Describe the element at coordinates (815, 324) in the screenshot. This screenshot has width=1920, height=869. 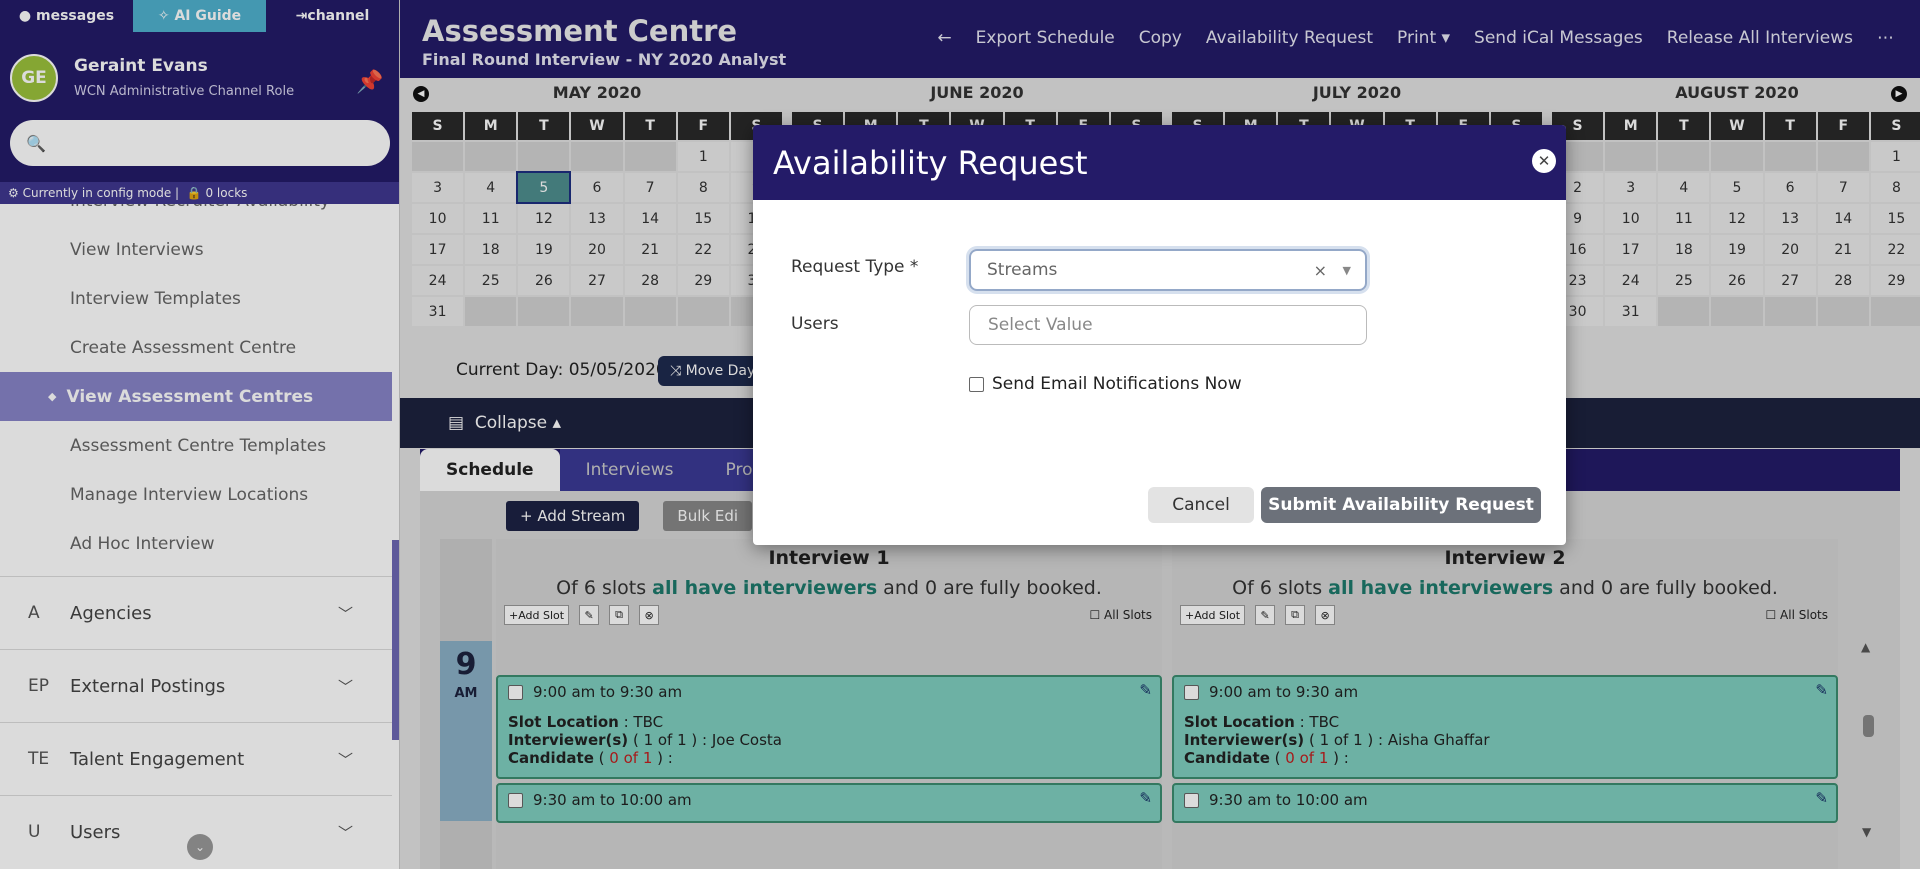
I see `users-label: Users` at that location.